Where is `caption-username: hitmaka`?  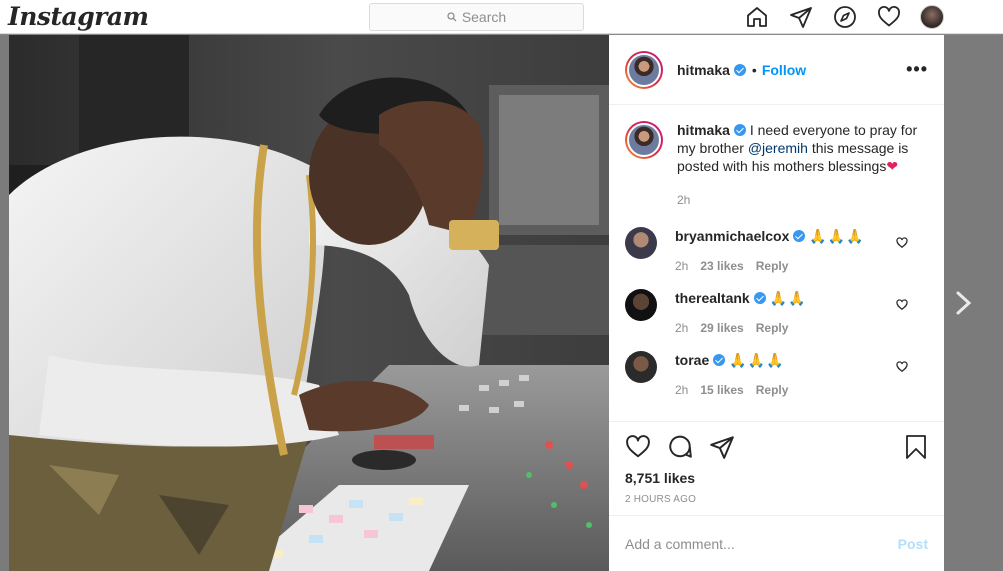 caption-username: hitmaka is located at coordinates (703, 130).